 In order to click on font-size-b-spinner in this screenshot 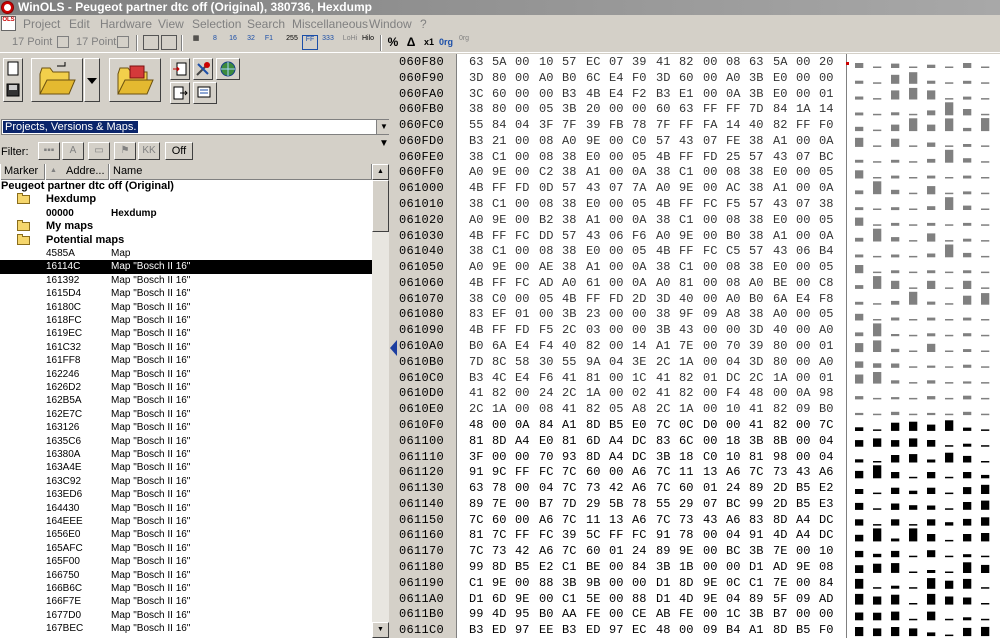, I will do `click(123, 42)`.